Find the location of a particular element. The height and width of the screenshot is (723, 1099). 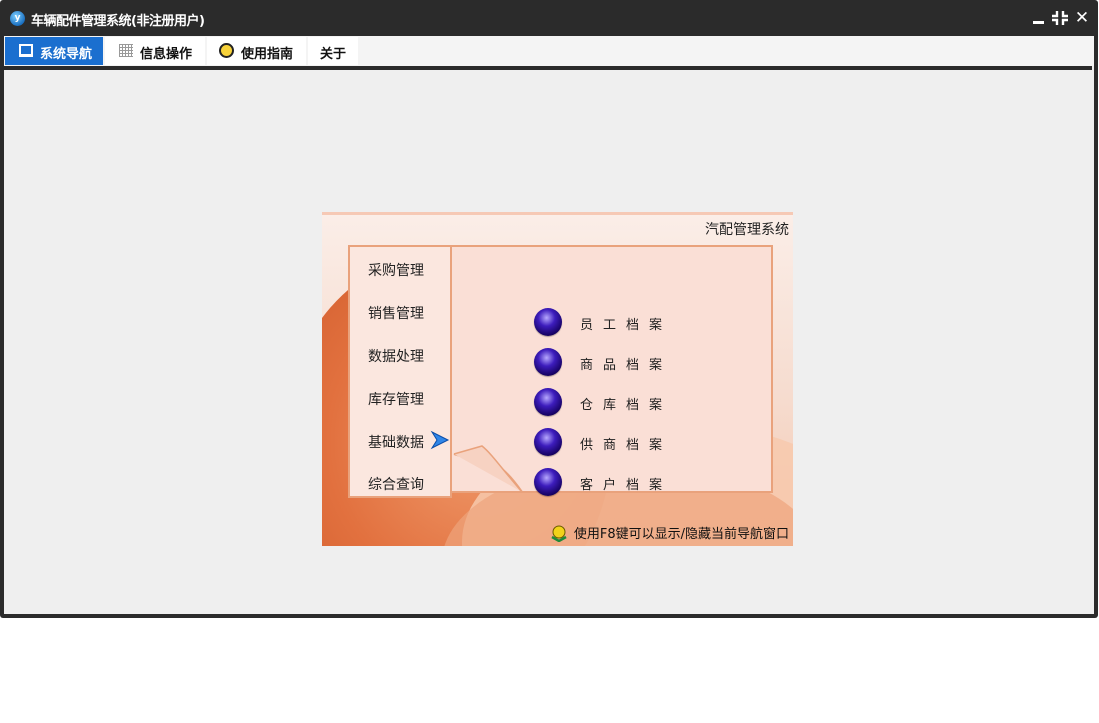

record-label: 客户档案 is located at coordinates (626, 485).